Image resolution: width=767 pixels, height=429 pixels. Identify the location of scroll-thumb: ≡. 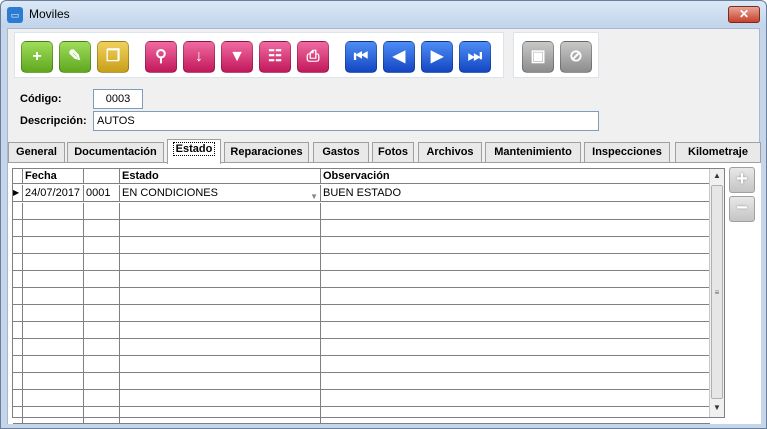
(717, 292).